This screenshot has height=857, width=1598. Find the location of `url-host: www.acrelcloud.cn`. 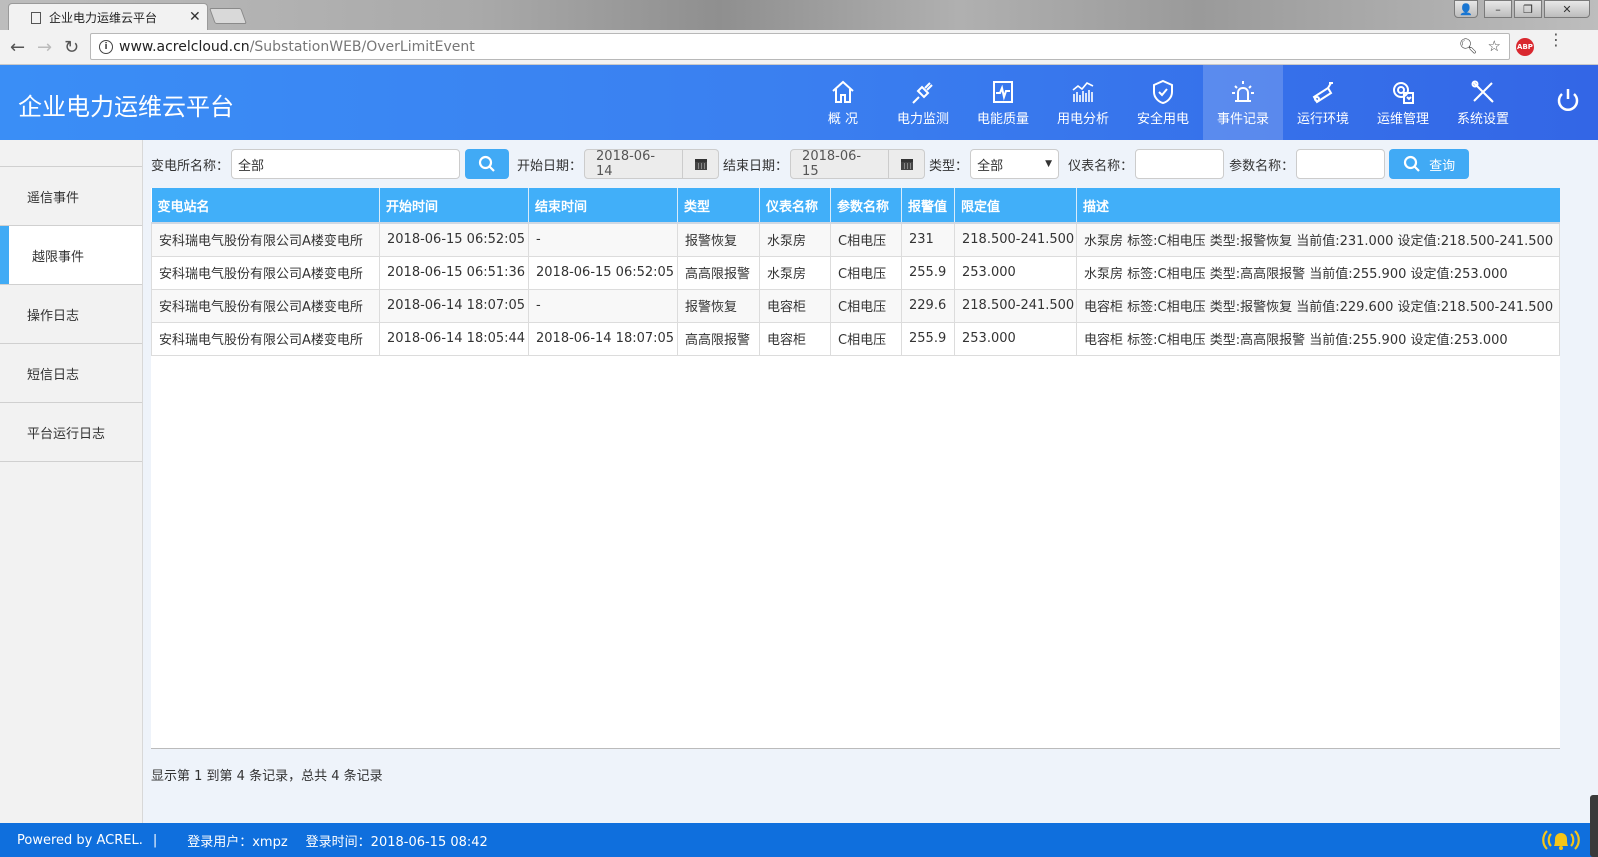

url-host: www.acrelcloud.cn is located at coordinates (184, 46).